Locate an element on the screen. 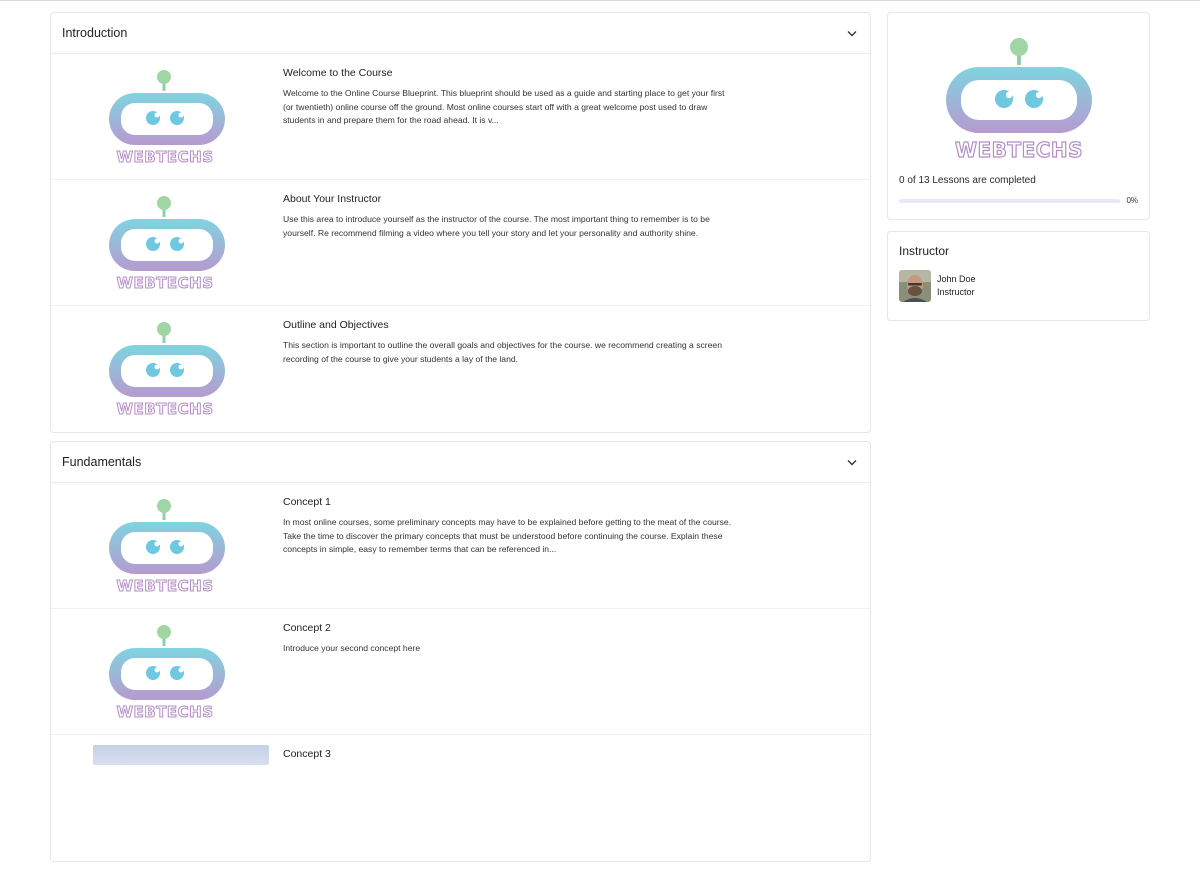 The image size is (1200, 870). section-header-introduction: Introduction is located at coordinates (460, 33).